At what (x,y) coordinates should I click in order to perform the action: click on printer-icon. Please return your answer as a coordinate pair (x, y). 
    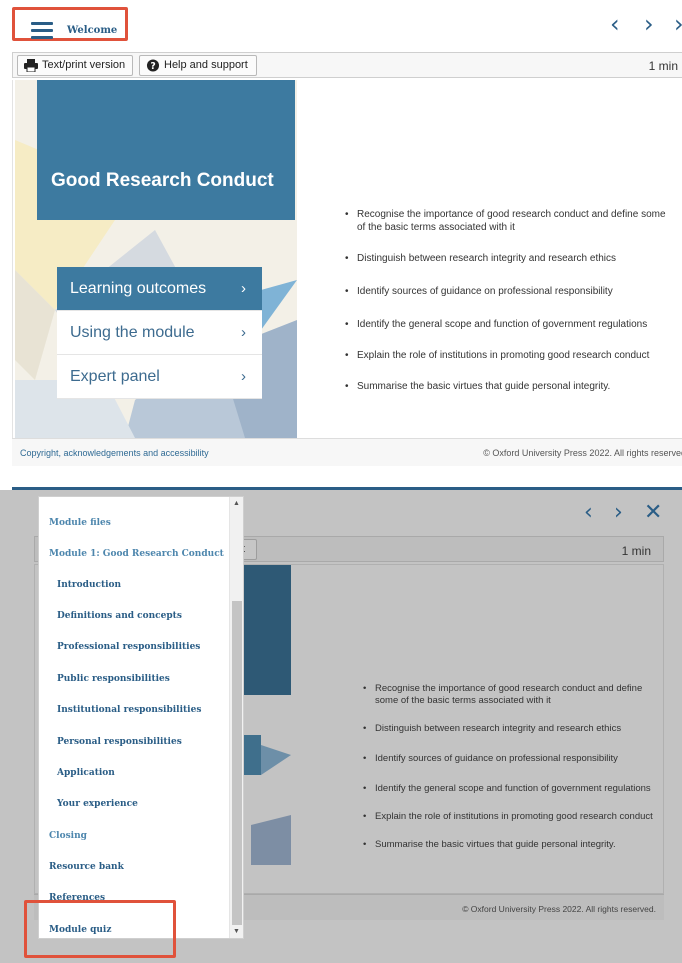
    Looking at the image, I should click on (31, 65).